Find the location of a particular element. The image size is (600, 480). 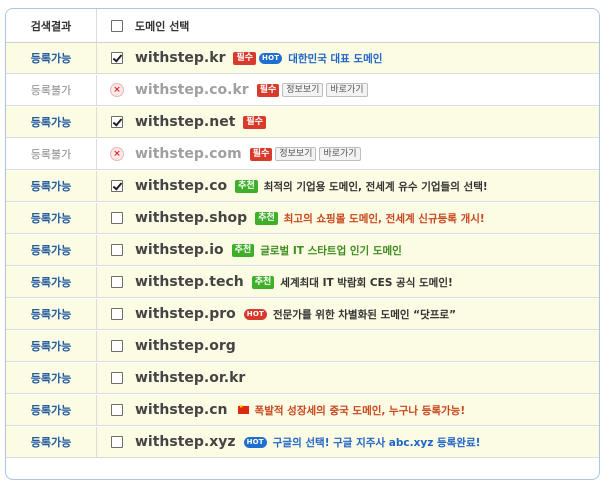

domain-description: 구글의 선택! 구글 지주사 abc.xyz 등록완료! is located at coordinates (376, 442).